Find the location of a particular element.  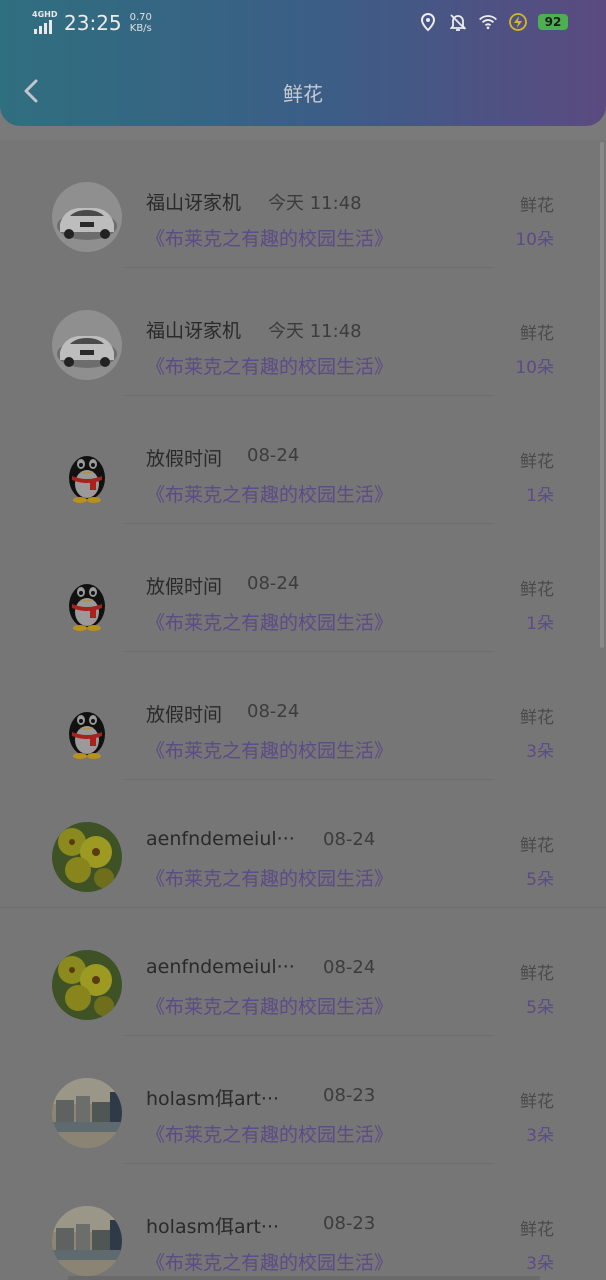

cellular-signal-icon: 4GHD is located at coordinates (46, 23).